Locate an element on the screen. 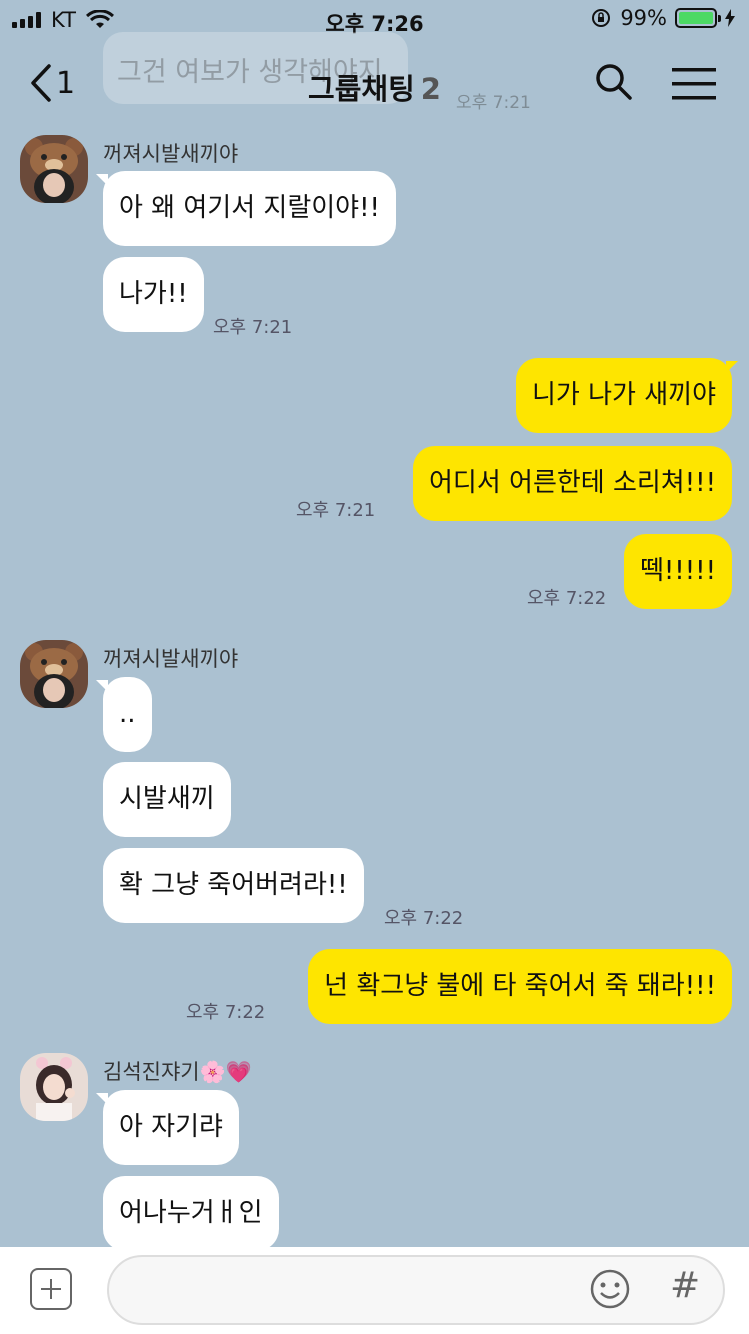  battery-percent: 99% is located at coordinates (643, 18).